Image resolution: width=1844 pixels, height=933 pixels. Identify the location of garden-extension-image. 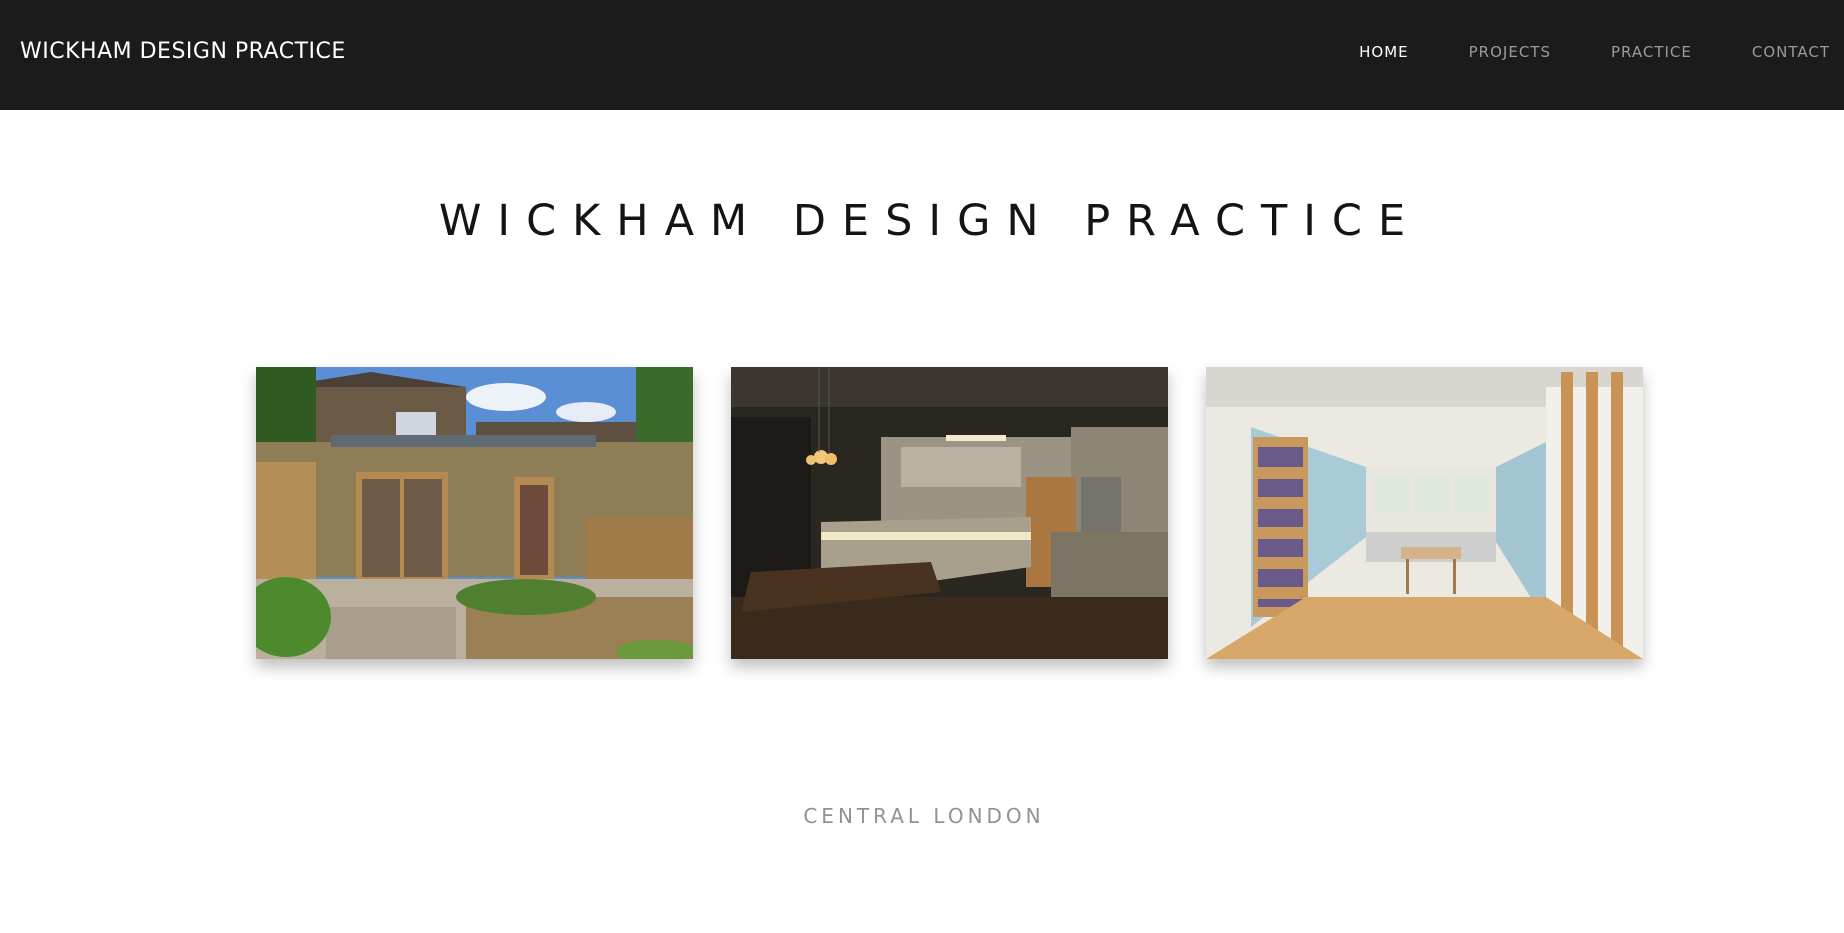
(474, 513).